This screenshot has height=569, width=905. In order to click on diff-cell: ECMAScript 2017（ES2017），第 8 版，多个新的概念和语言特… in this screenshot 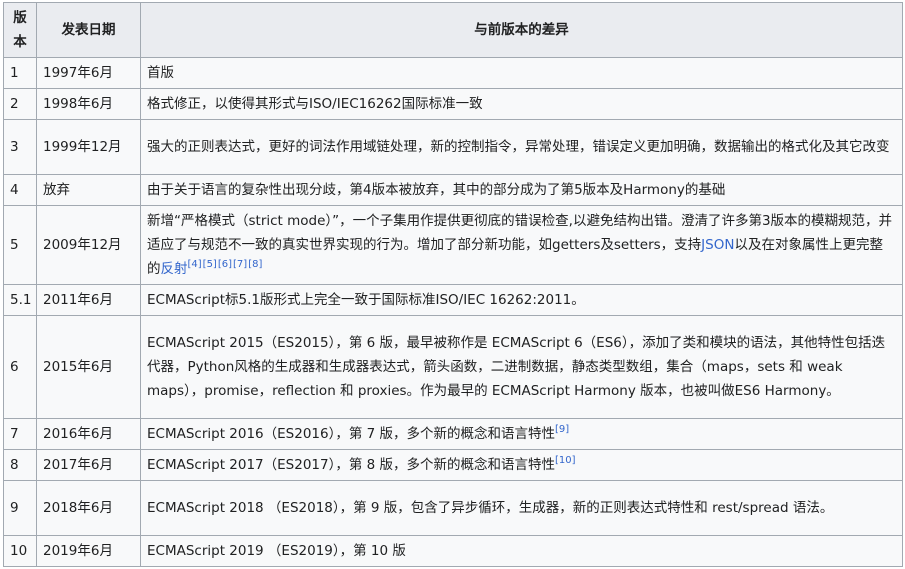, I will do `click(521, 465)`.